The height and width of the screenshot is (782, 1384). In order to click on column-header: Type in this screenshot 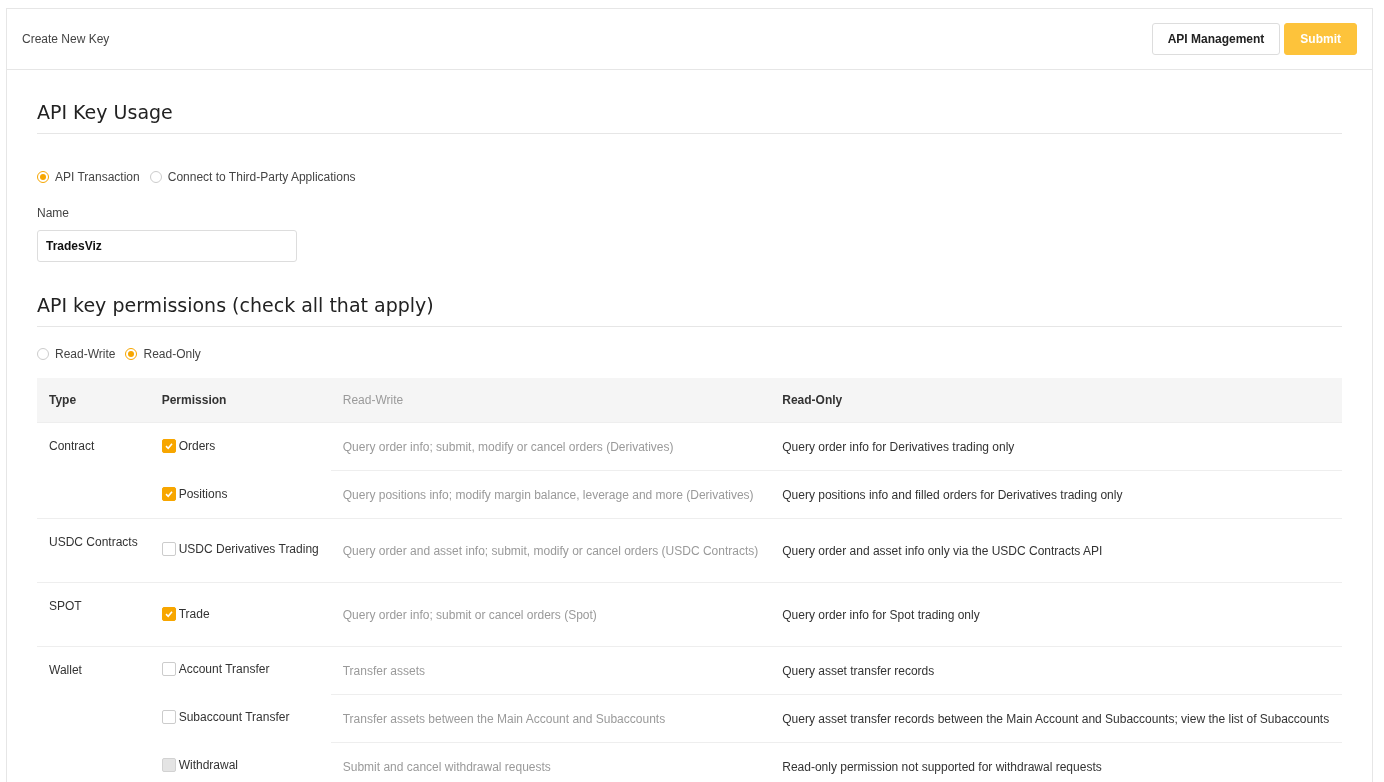, I will do `click(63, 400)`.